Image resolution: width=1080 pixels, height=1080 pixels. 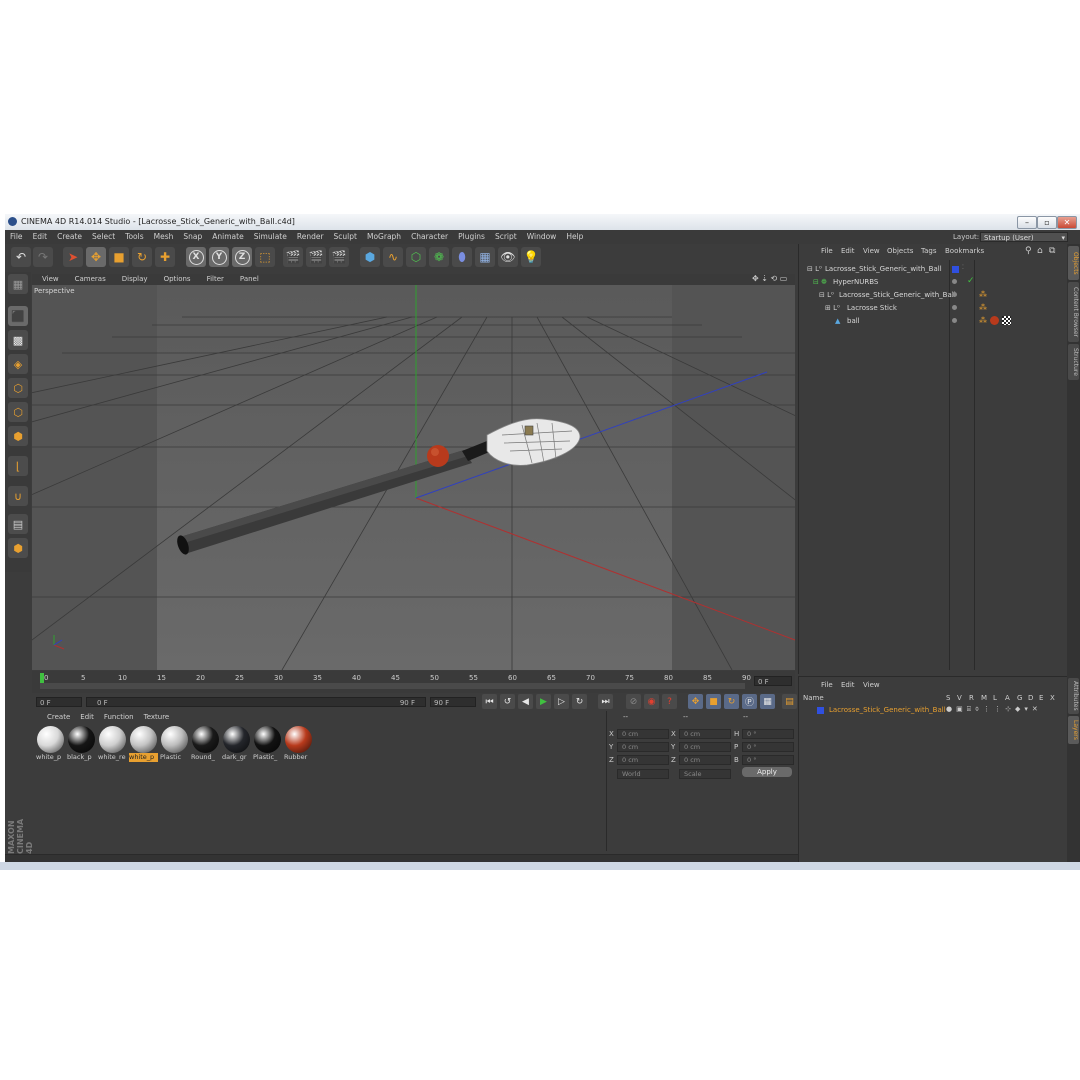 What do you see at coordinates (18, 496) in the screenshot?
I see `snap-magnet-icon: ∪` at bounding box center [18, 496].